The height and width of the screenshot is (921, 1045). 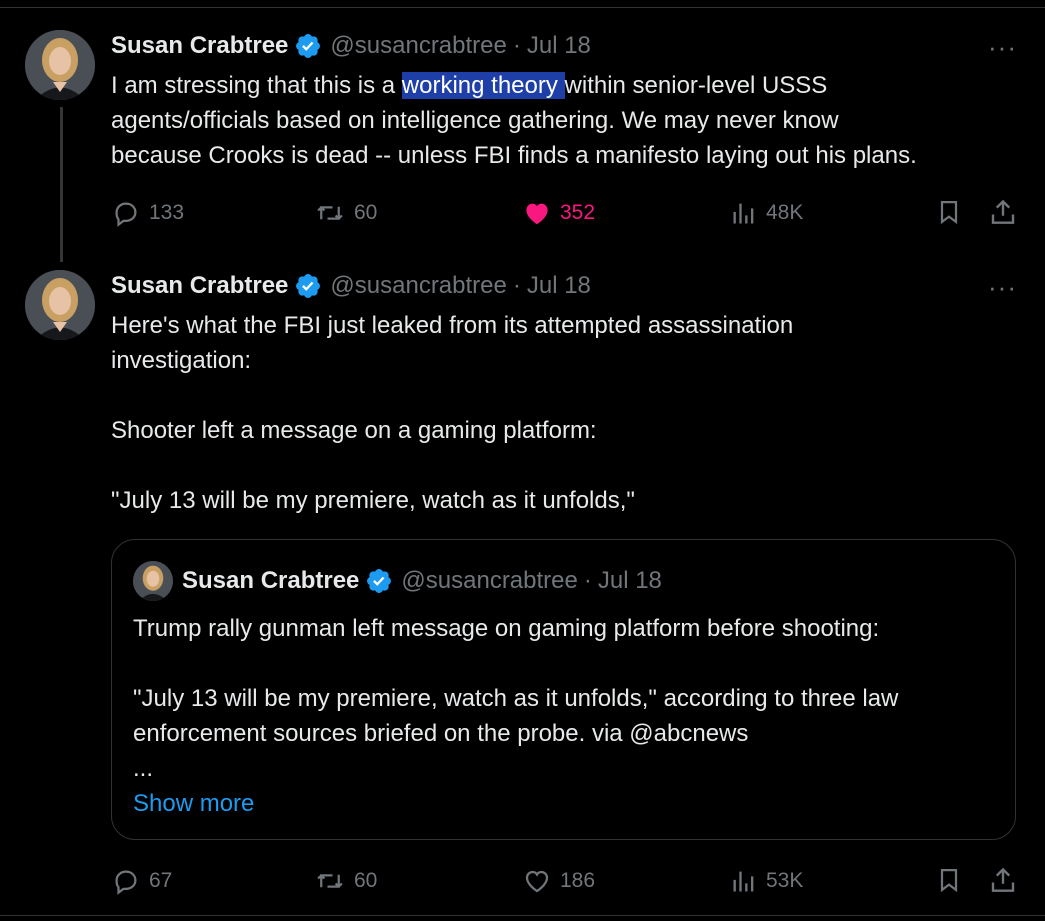 I want to click on tweet-text-line: investigation:, so click(x=181, y=360).